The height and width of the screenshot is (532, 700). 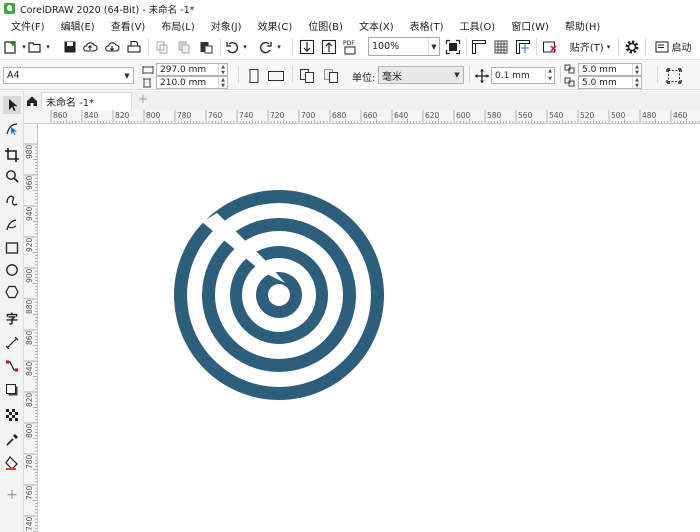 What do you see at coordinates (582, 25) in the screenshot?
I see `menu-help: 帮助(H)` at bounding box center [582, 25].